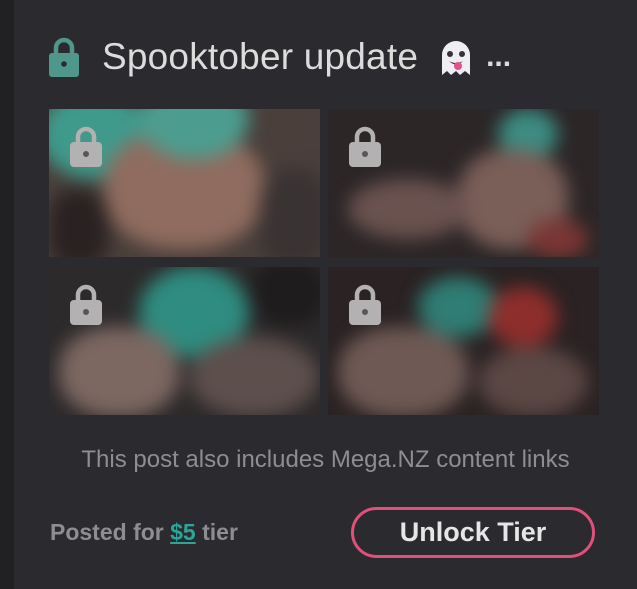  Describe the element at coordinates (473, 532) in the screenshot. I see `unlock-tier-button: Unlock Tier` at that location.